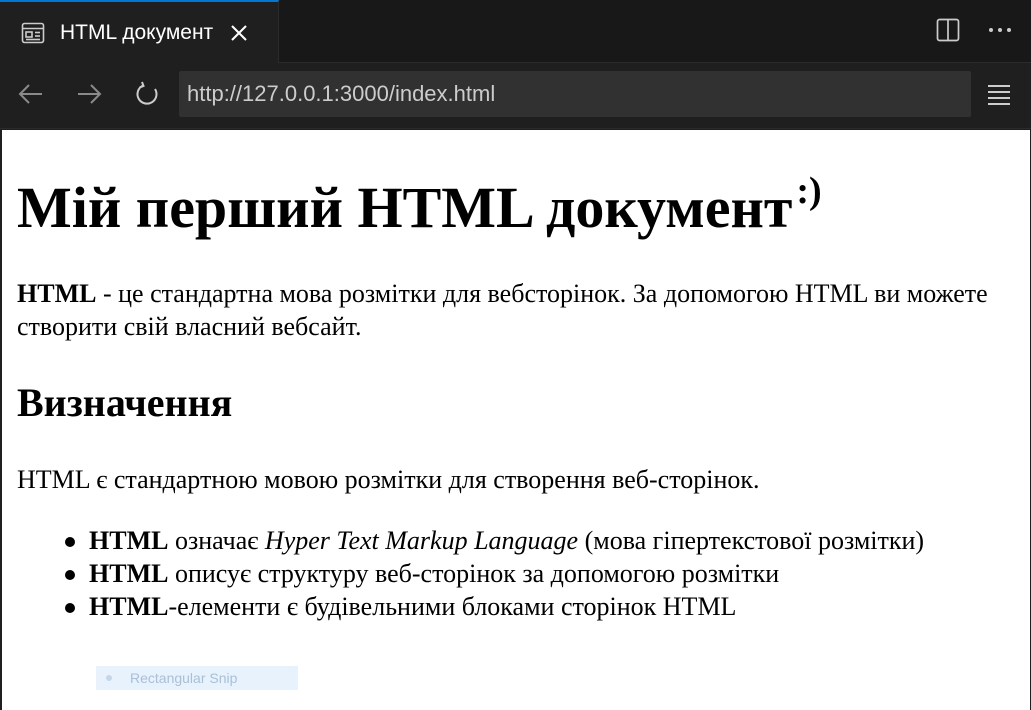 The width and height of the screenshot is (1031, 710). Describe the element at coordinates (421, 540) in the screenshot. I see `list-item-italic: Hyper Text Markup Language` at that location.